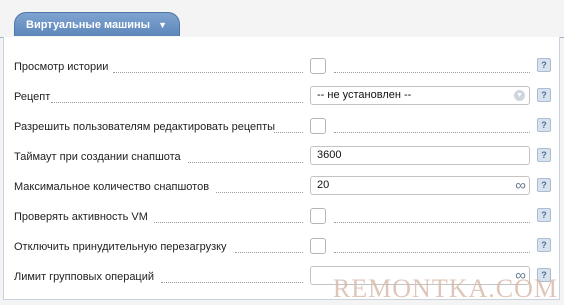 Image resolution: width=564 pixels, height=305 pixels. What do you see at coordinates (318, 66) in the screenshot?
I see `history-view-checkbox` at bounding box center [318, 66].